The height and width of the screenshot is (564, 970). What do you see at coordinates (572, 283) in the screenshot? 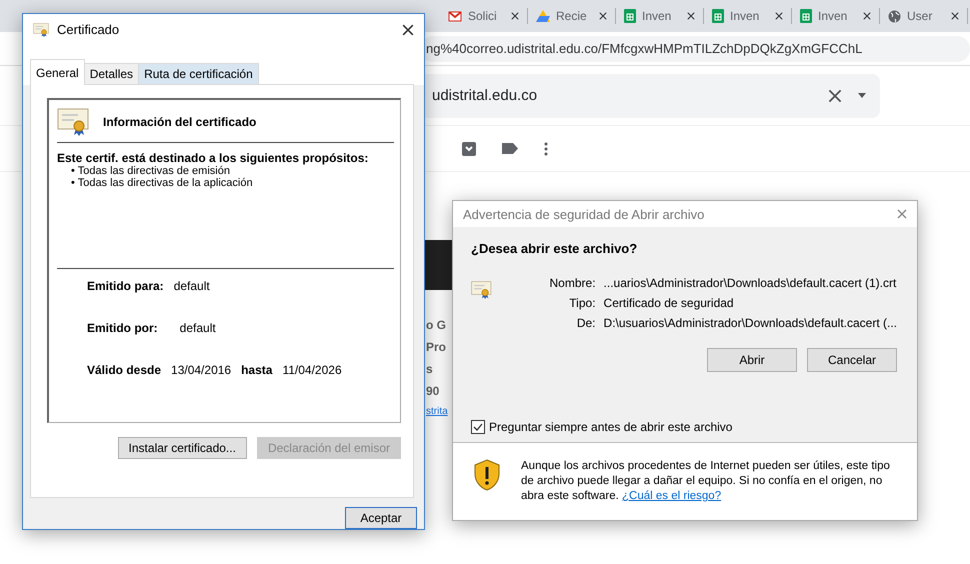
I see `field-label: Nombre:` at bounding box center [572, 283].